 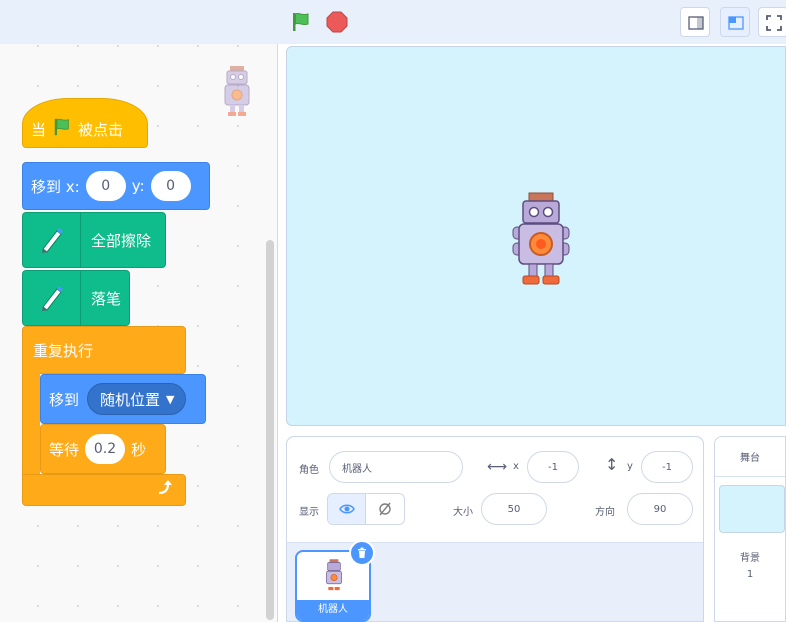 I want to click on size-label: 大小, so click(x=463, y=512).